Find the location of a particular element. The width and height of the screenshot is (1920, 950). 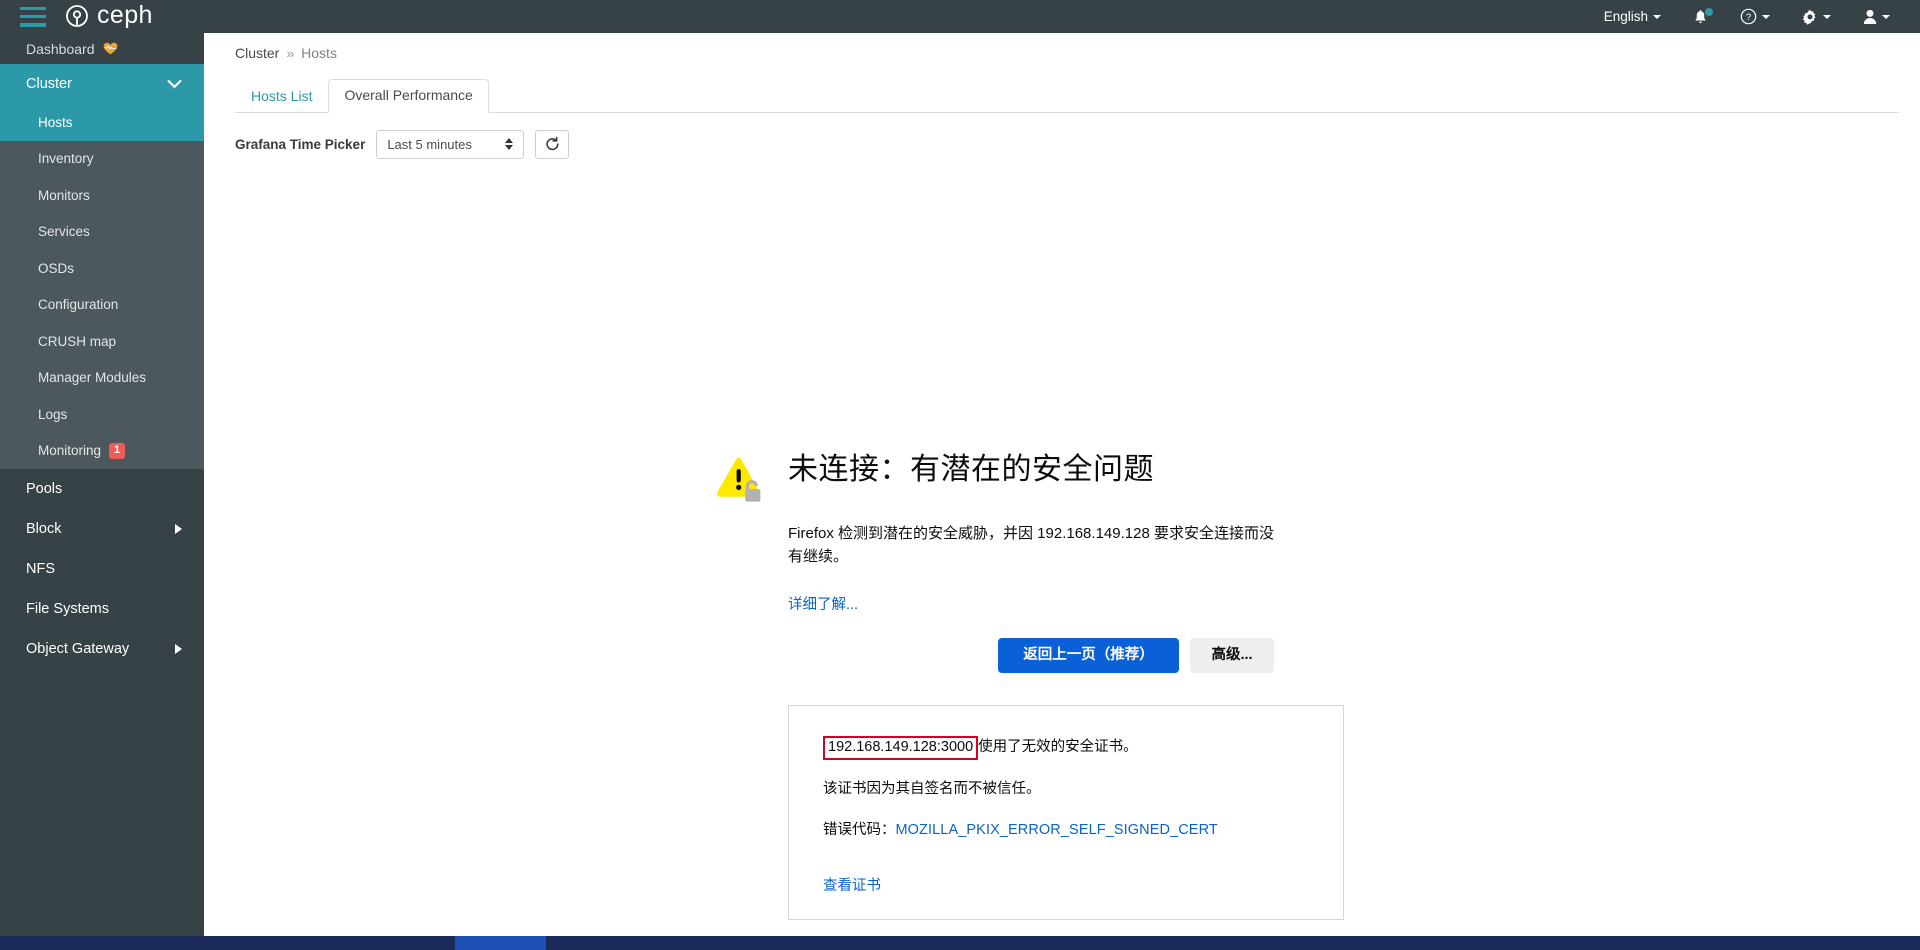

error-title: 未连接：有潜在的安全问题 is located at coordinates (971, 469).